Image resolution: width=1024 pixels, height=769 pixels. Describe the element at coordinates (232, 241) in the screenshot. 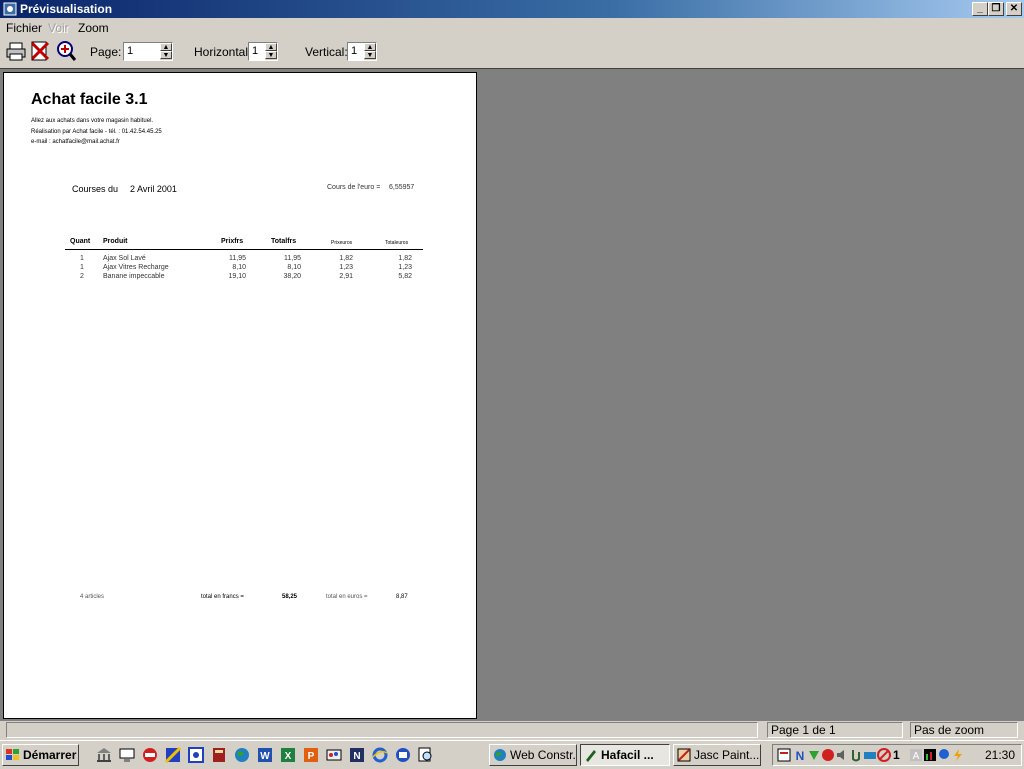

I see `header-prixfrs: Prixfrs` at that location.